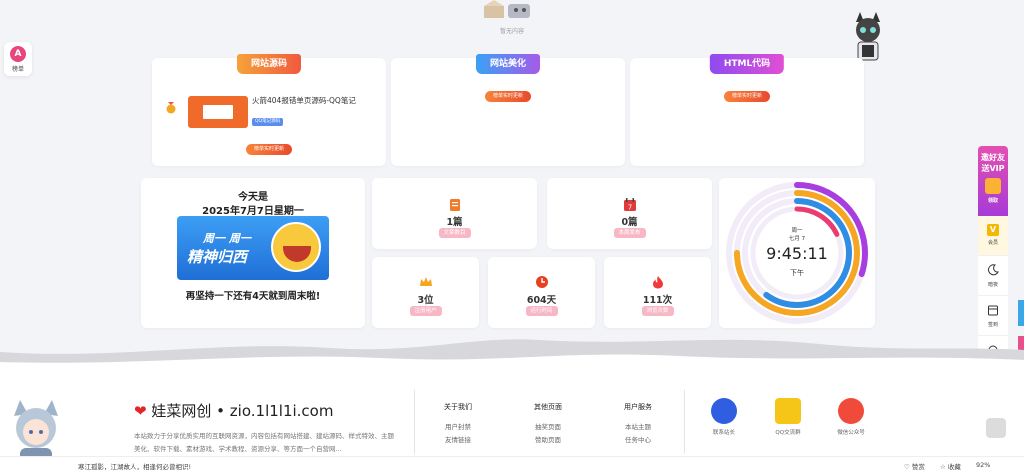 The height and width of the screenshot is (472, 1024). I want to click on rank-card-html: HTML代码 榜单实时更新, so click(747, 110).